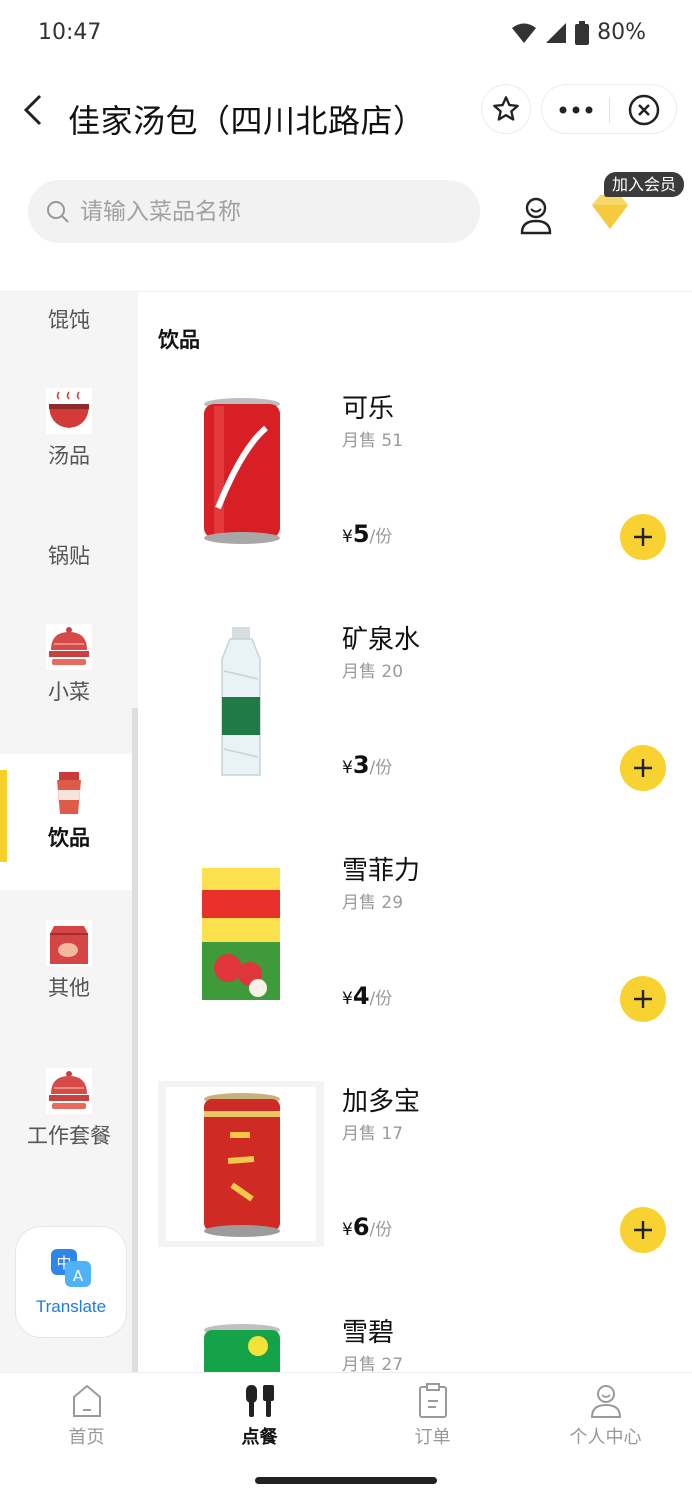 The width and height of the screenshot is (692, 1500). Describe the element at coordinates (605, 1401) in the screenshot. I see `profile-icon` at that location.